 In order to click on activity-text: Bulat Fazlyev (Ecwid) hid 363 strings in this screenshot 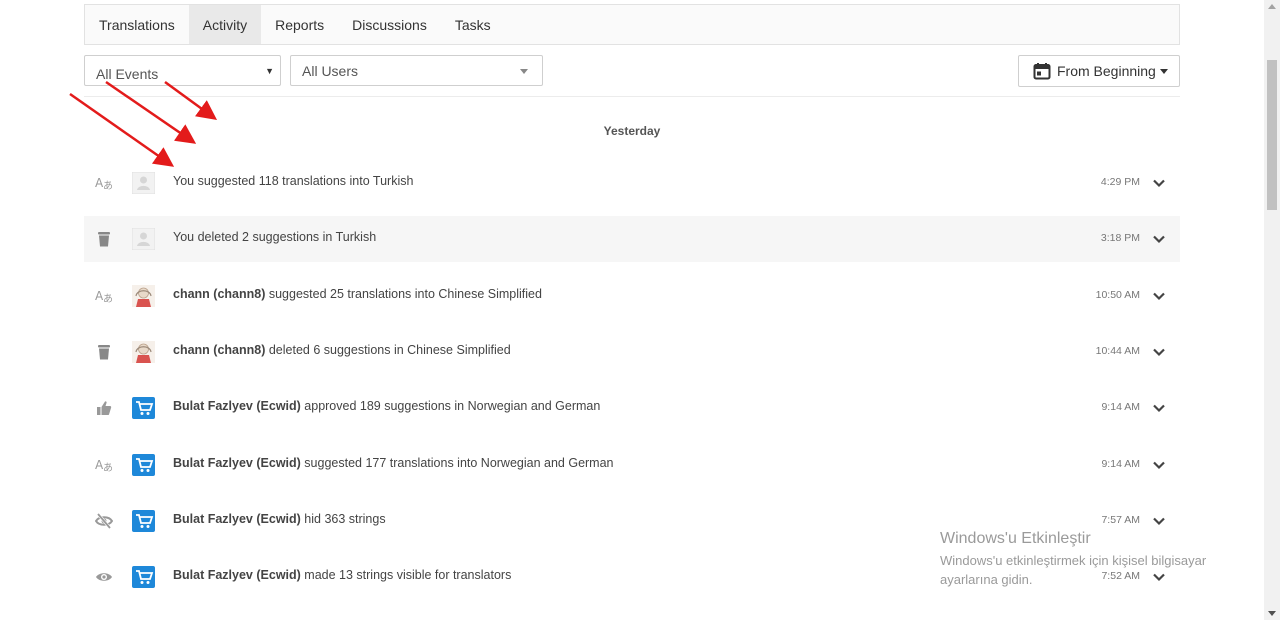, I will do `click(279, 519)`.